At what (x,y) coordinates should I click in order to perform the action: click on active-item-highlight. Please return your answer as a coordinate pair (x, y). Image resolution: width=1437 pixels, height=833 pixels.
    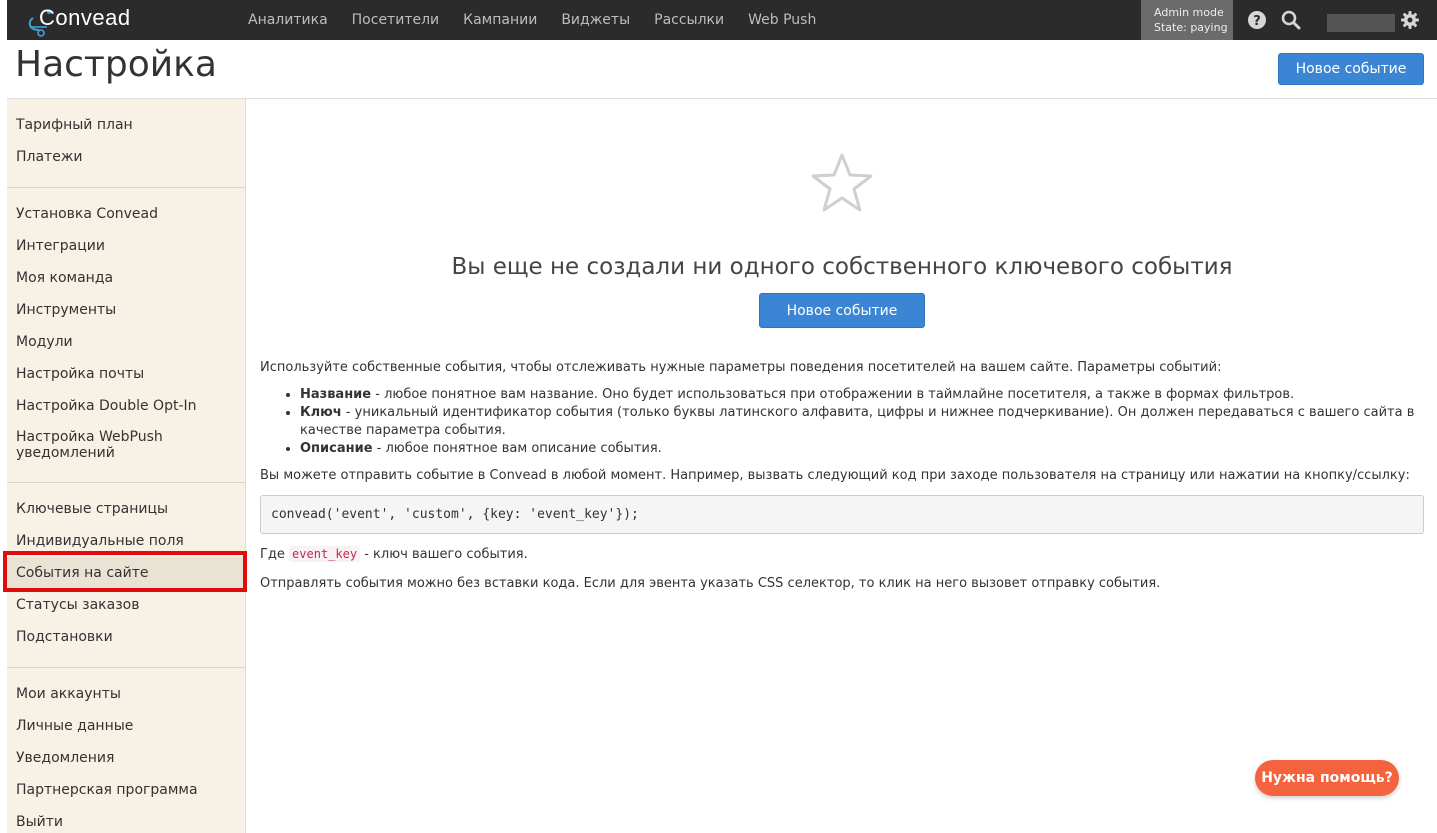
    Looking at the image, I should click on (125, 571).